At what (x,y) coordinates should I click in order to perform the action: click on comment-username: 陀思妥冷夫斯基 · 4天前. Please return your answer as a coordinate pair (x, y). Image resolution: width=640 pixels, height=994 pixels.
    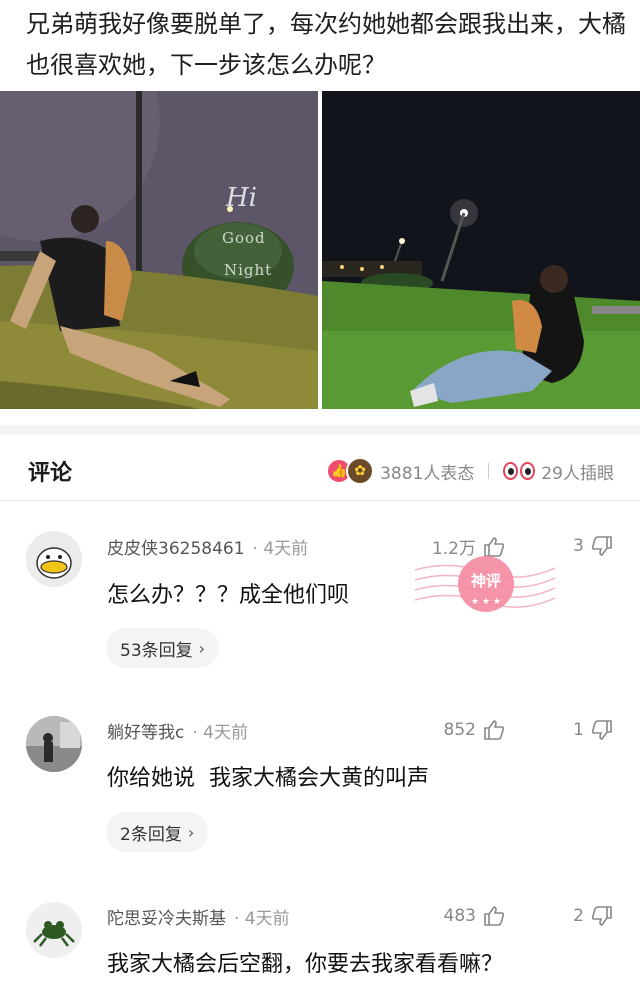
    Looking at the image, I should click on (198, 916).